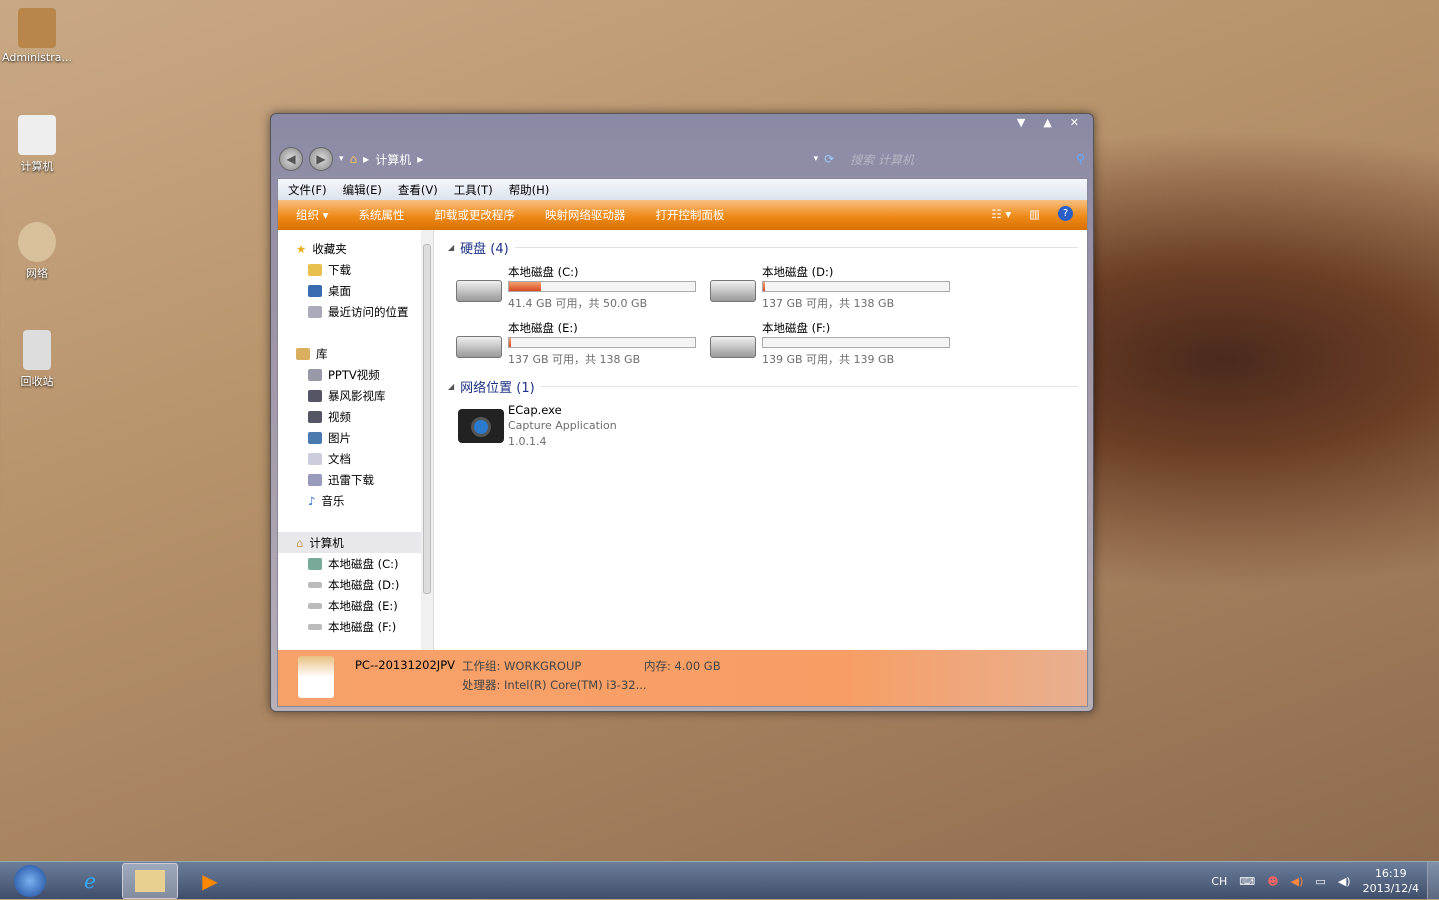  What do you see at coordinates (37, 350) in the screenshot?
I see `recycle-bin-icon` at bounding box center [37, 350].